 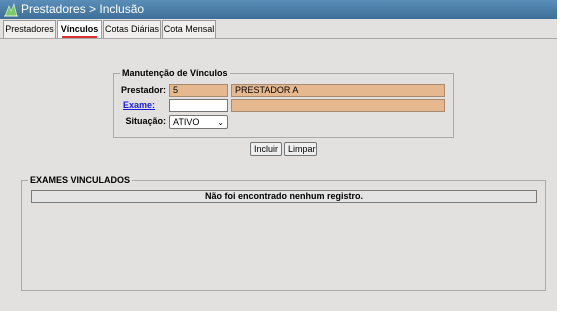 I want to click on tab-cota-mensal: Cota Mensal, so click(x=189, y=29).